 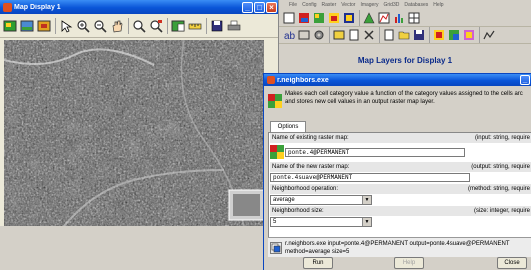 What do you see at coordinates (339, 35) in the screenshot?
I see `add-group-icon` at bounding box center [339, 35].